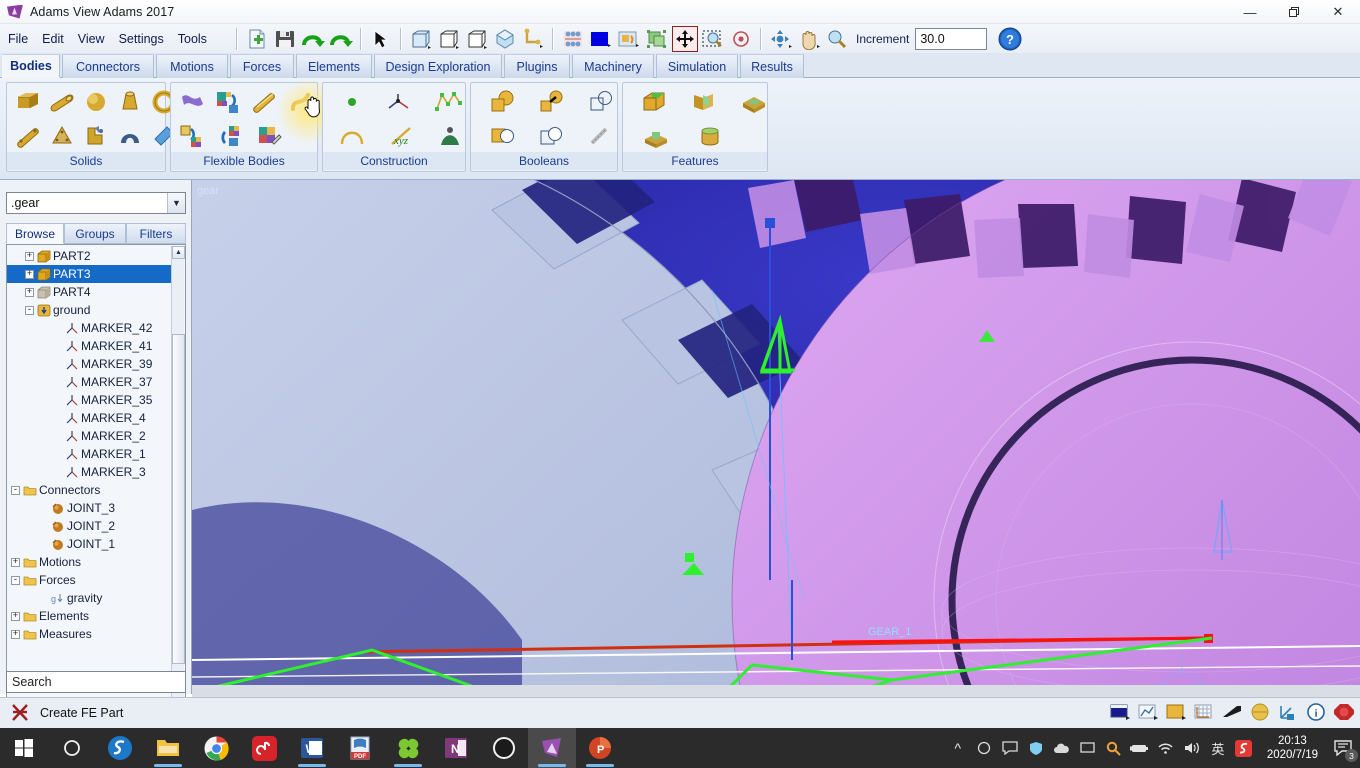  Describe the element at coordinates (552, 748) in the screenshot. I see `adams-view-icon` at that location.